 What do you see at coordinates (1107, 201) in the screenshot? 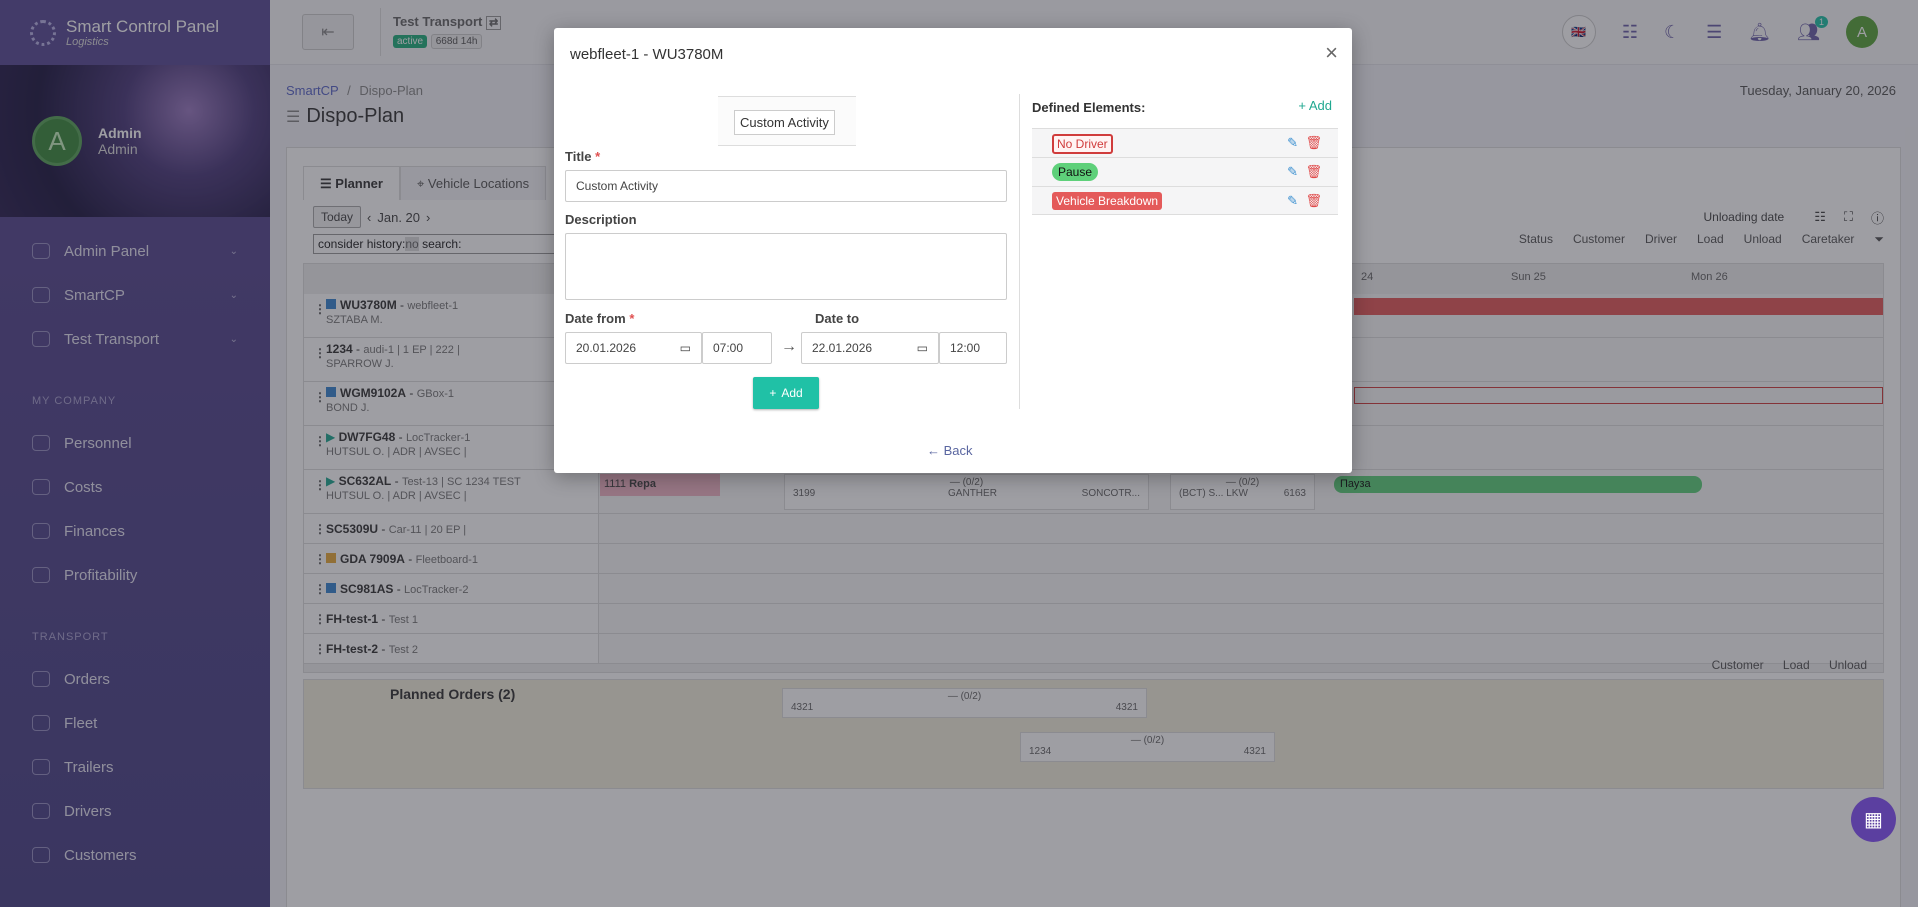
I see `tag-vehicle-breakdown: Vehicle Breakdown` at bounding box center [1107, 201].